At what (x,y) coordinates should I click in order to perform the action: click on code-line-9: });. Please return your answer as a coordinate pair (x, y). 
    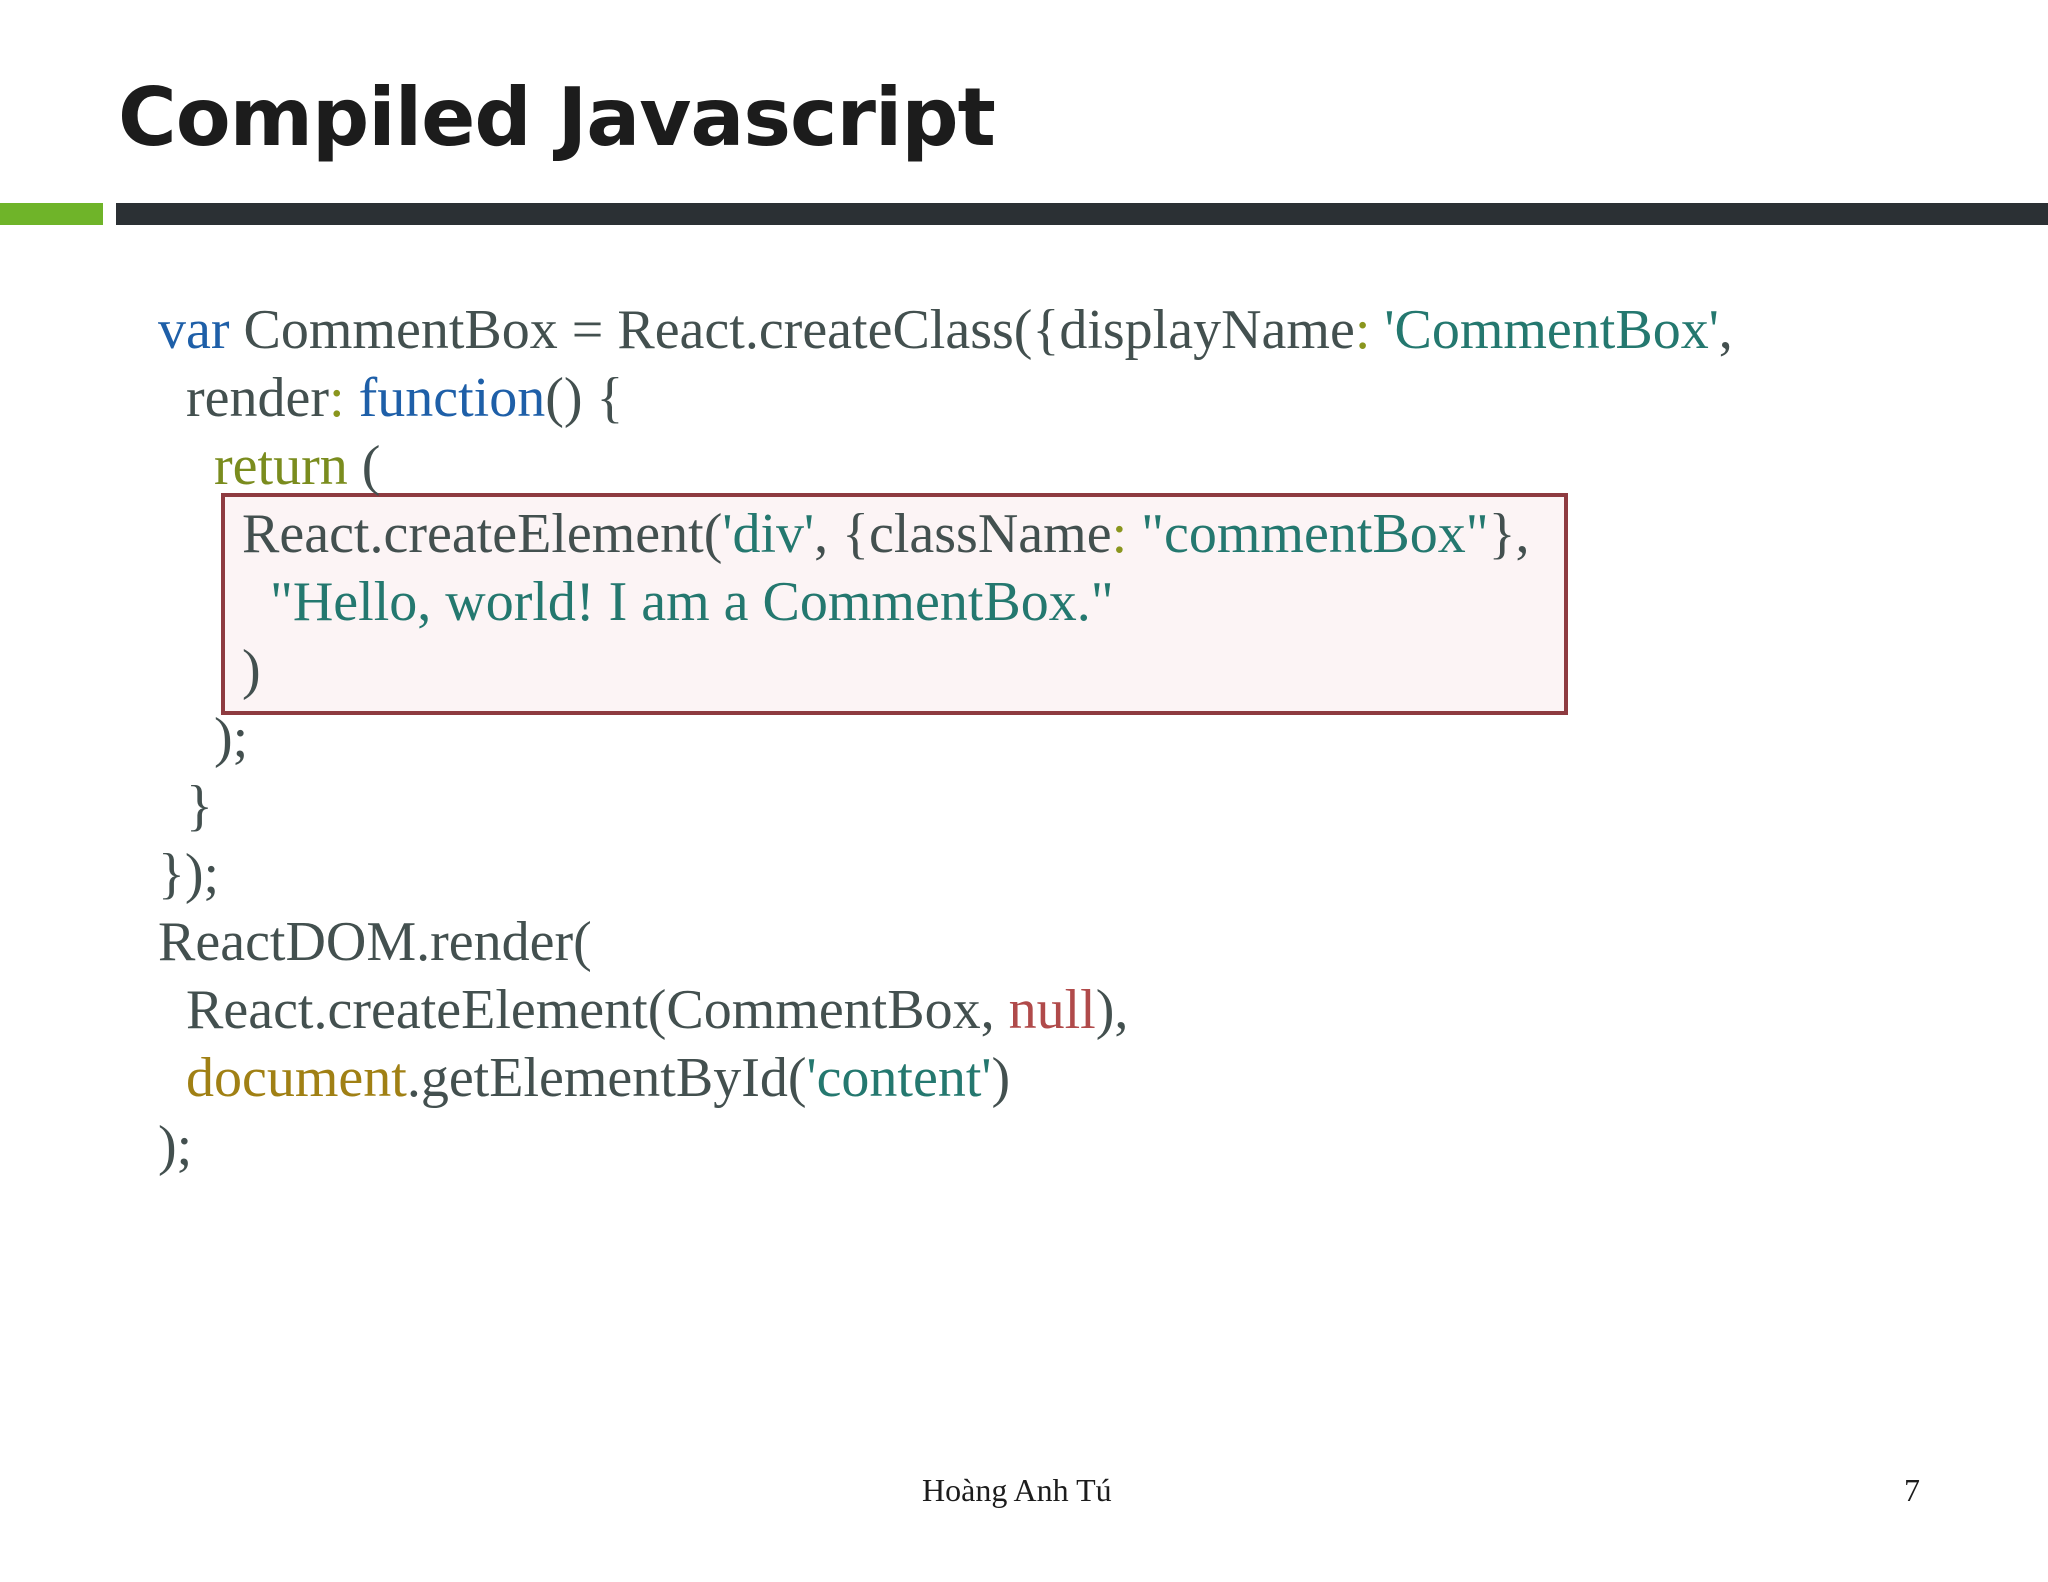
    Looking at the image, I should click on (945, 874).